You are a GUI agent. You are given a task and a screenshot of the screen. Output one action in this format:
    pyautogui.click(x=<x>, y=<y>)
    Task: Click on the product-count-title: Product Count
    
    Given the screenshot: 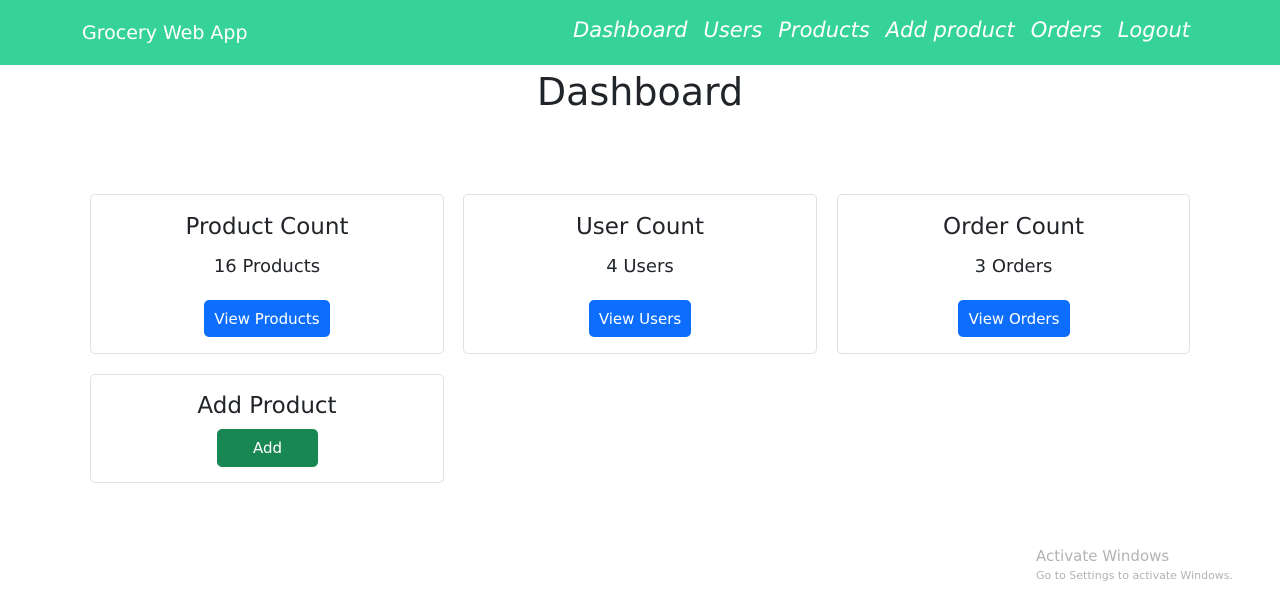 What is the action you would take?
    pyautogui.click(x=267, y=227)
    